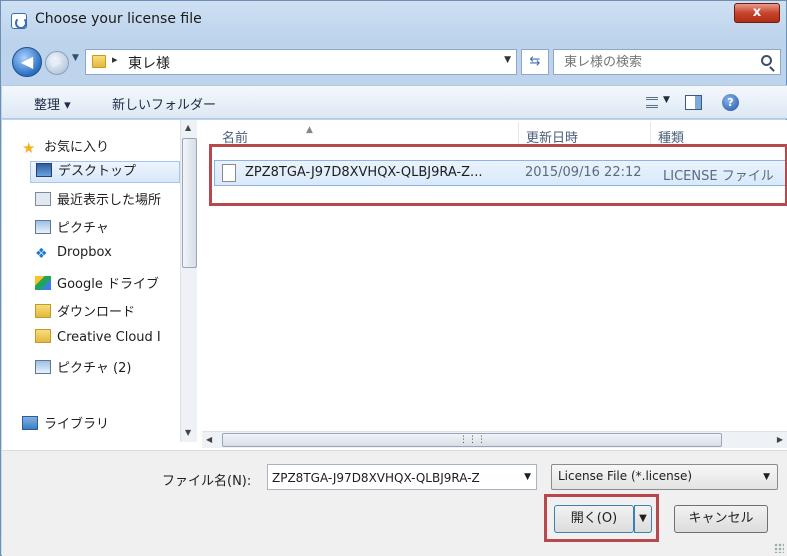  I want to click on highlight-box-open, so click(601, 518).